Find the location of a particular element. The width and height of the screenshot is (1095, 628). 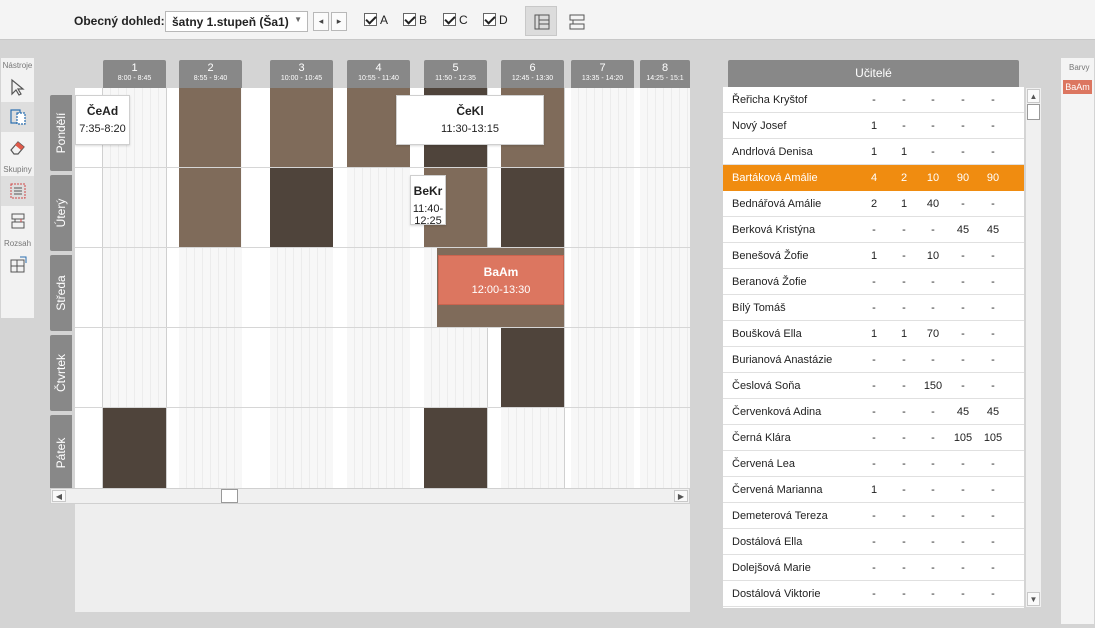

teacher-row: Bílý Tomáš - - - - - is located at coordinates (873, 308).